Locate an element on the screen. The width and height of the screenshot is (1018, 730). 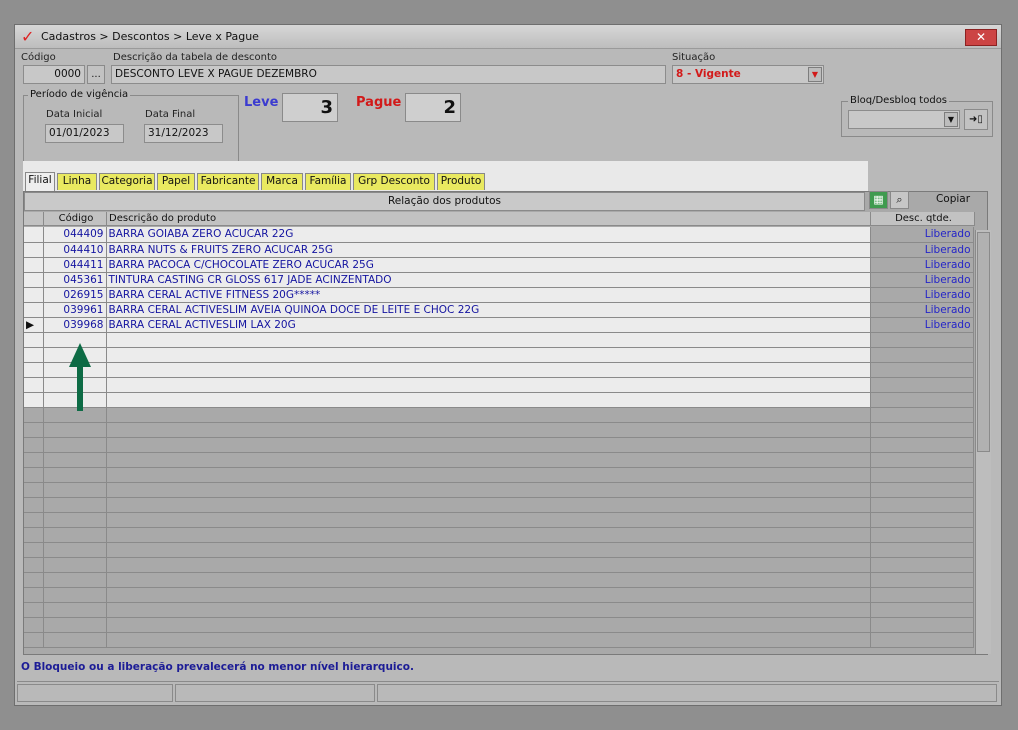
descricao-field: DESCONTO LEVE X PAGUE DEZEMBRO is located at coordinates (388, 74).